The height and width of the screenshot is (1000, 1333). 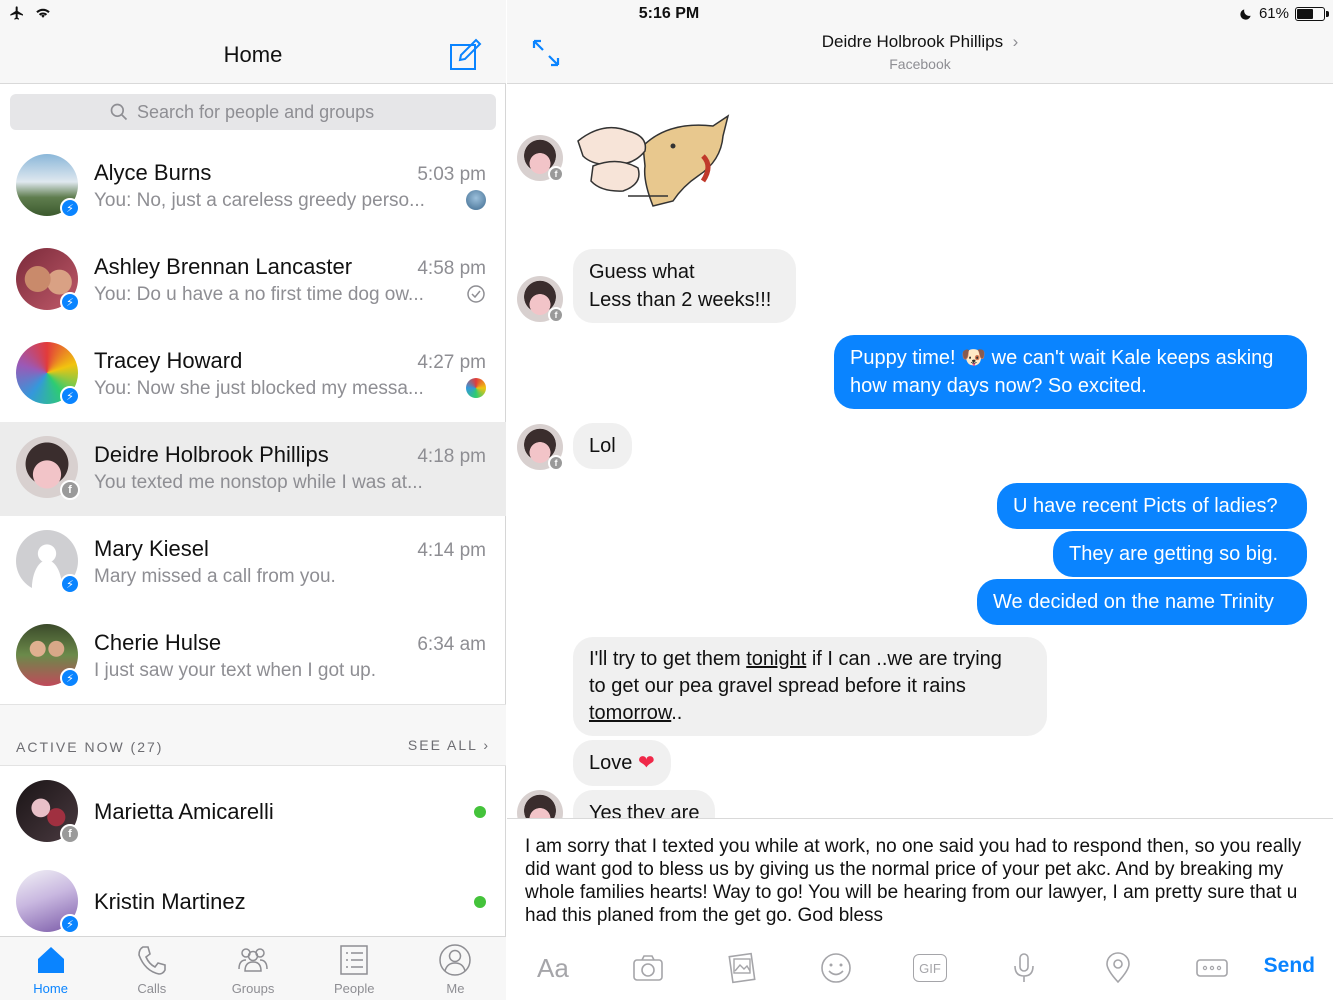 What do you see at coordinates (476, 294) in the screenshot?
I see `sent-check-icon` at bounding box center [476, 294].